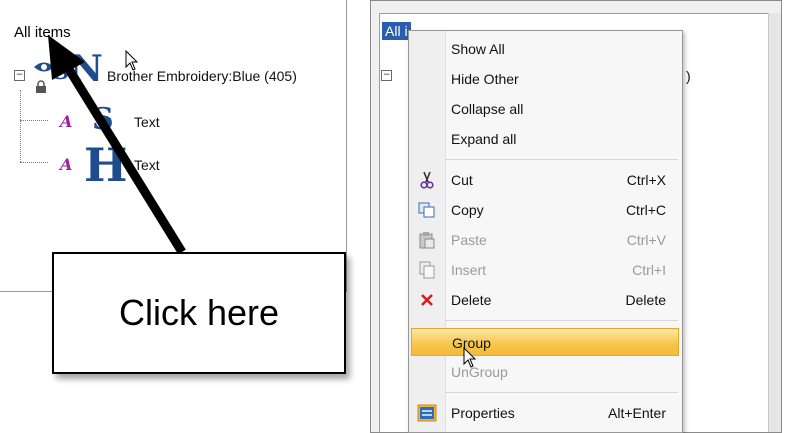  What do you see at coordinates (646, 240) in the screenshot?
I see `menu-item-shortcut: Ctrl+V` at bounding box center [646, 240].